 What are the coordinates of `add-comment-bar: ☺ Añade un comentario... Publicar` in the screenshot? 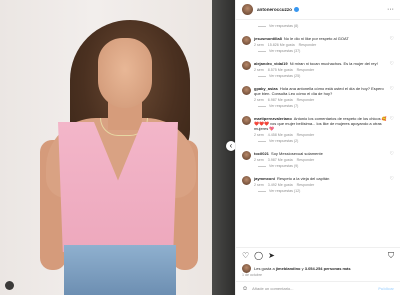 It's located at (318, 288).